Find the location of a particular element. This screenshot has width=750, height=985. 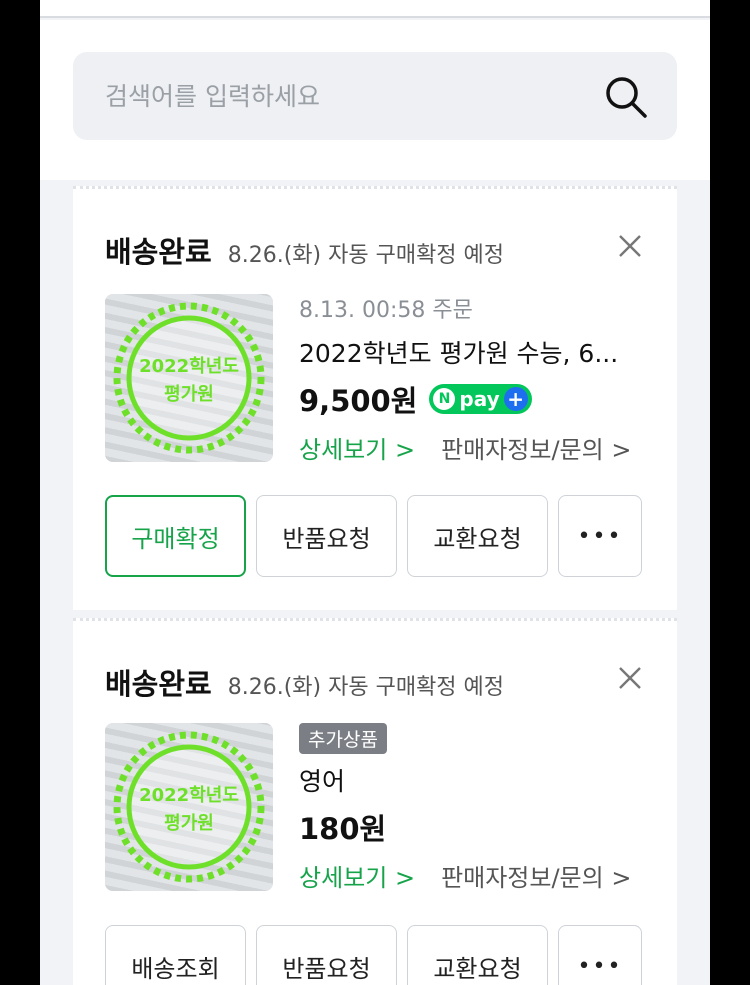

action-buttons: 구매확정 반품요청 교환요청 ••• is located at coordinates (373, 536).